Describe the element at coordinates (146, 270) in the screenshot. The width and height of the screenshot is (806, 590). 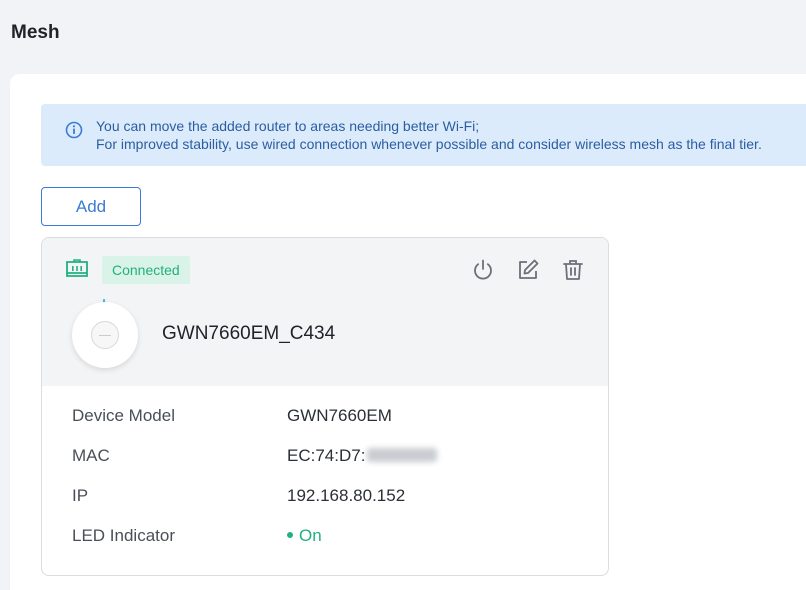
I see `status-badge: Connected` at that location.